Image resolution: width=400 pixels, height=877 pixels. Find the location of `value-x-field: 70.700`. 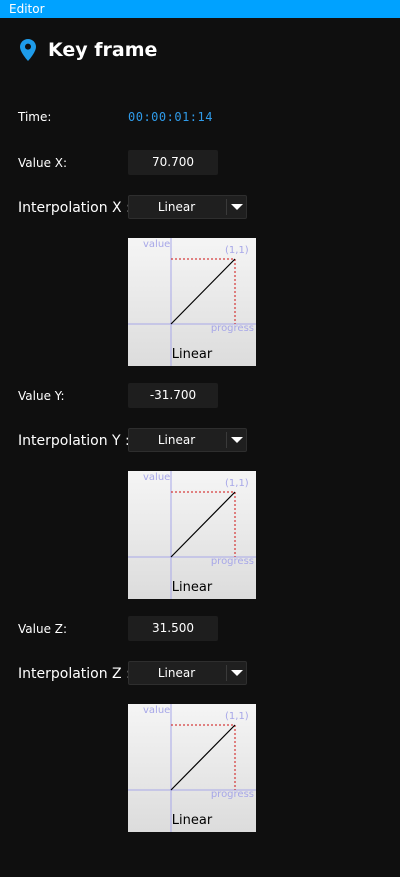

value-x-field: 70.700 is located at coordinates (173, 162).